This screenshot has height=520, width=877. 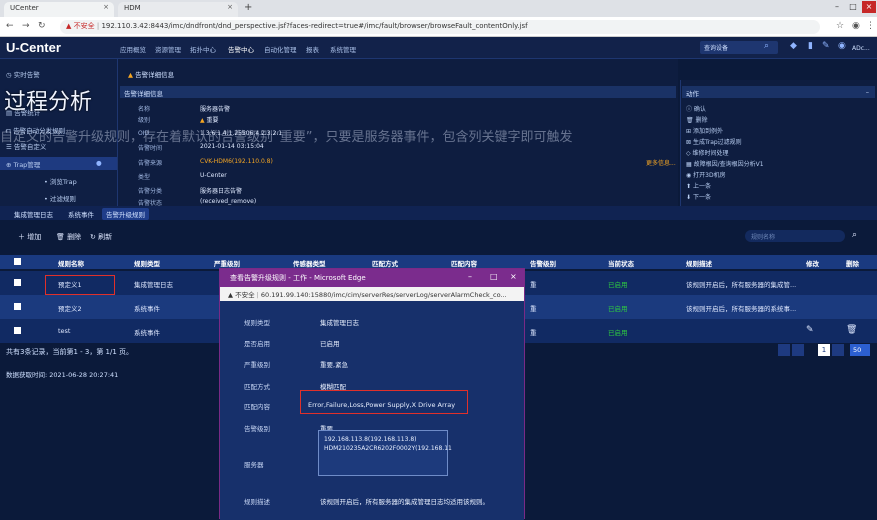 I want to click on sidebar-item-label: 过滤规则, so click(x=62, y=199).